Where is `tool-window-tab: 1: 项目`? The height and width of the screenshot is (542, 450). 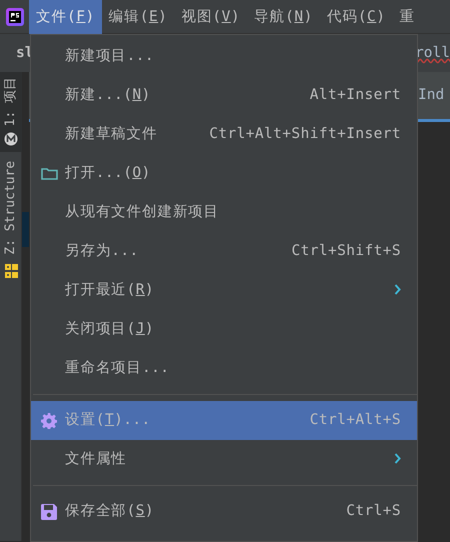 tool-window-tab: 1: 项目 is located at coordinates (11, 112).